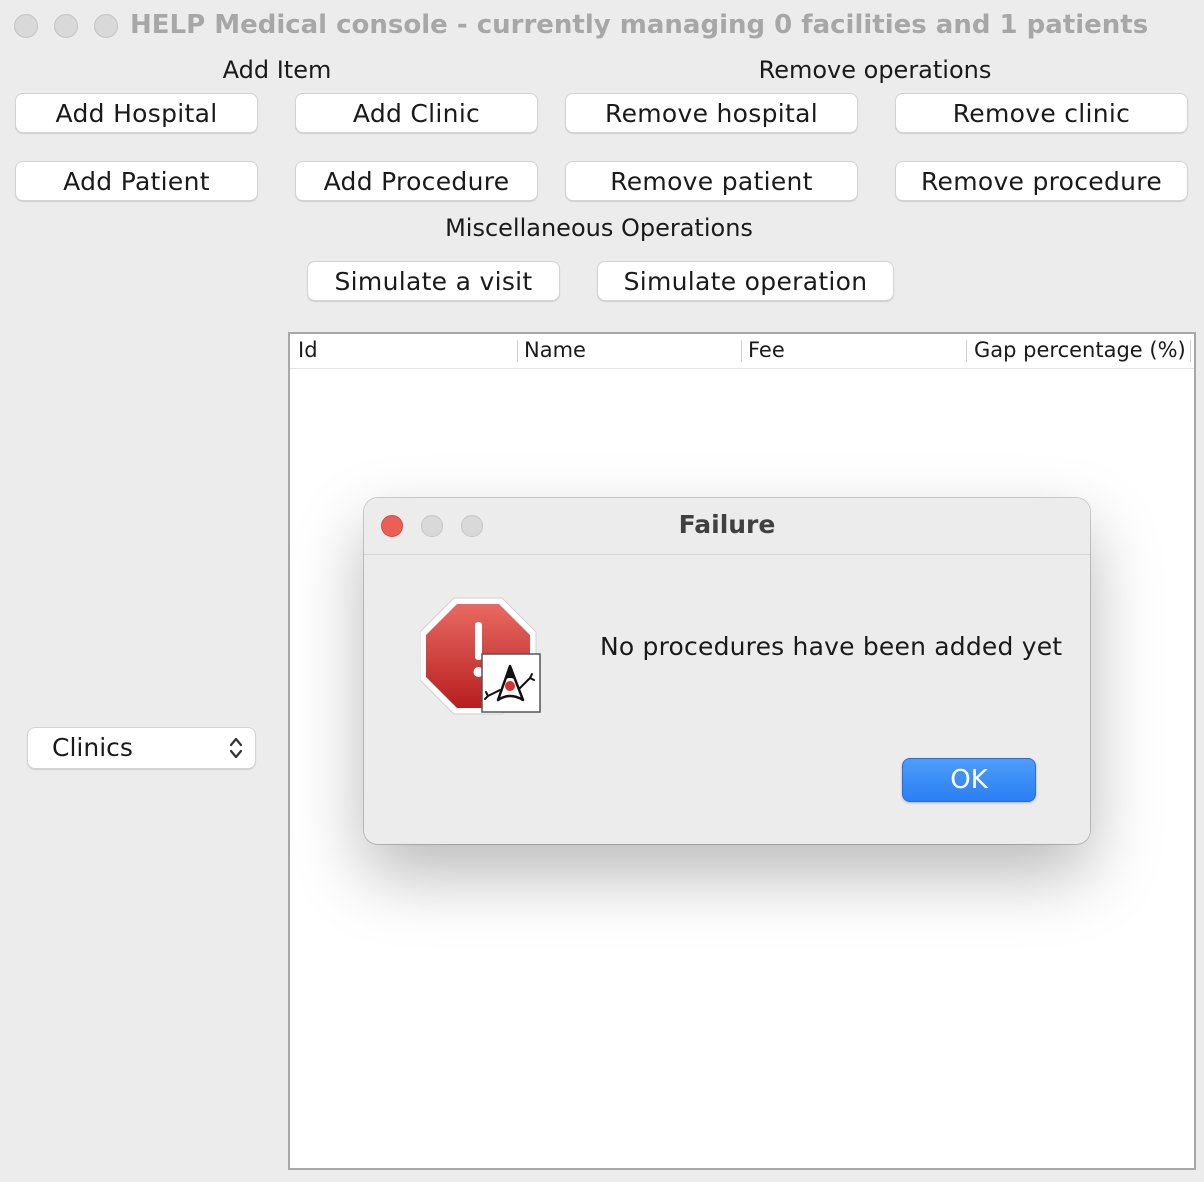 The image size is (1204, 1182). What do you see at coordinates (416, 181) in the screenshot?
I see `add-procedure-button: Add Procedure` at bounding box center [416, 181].